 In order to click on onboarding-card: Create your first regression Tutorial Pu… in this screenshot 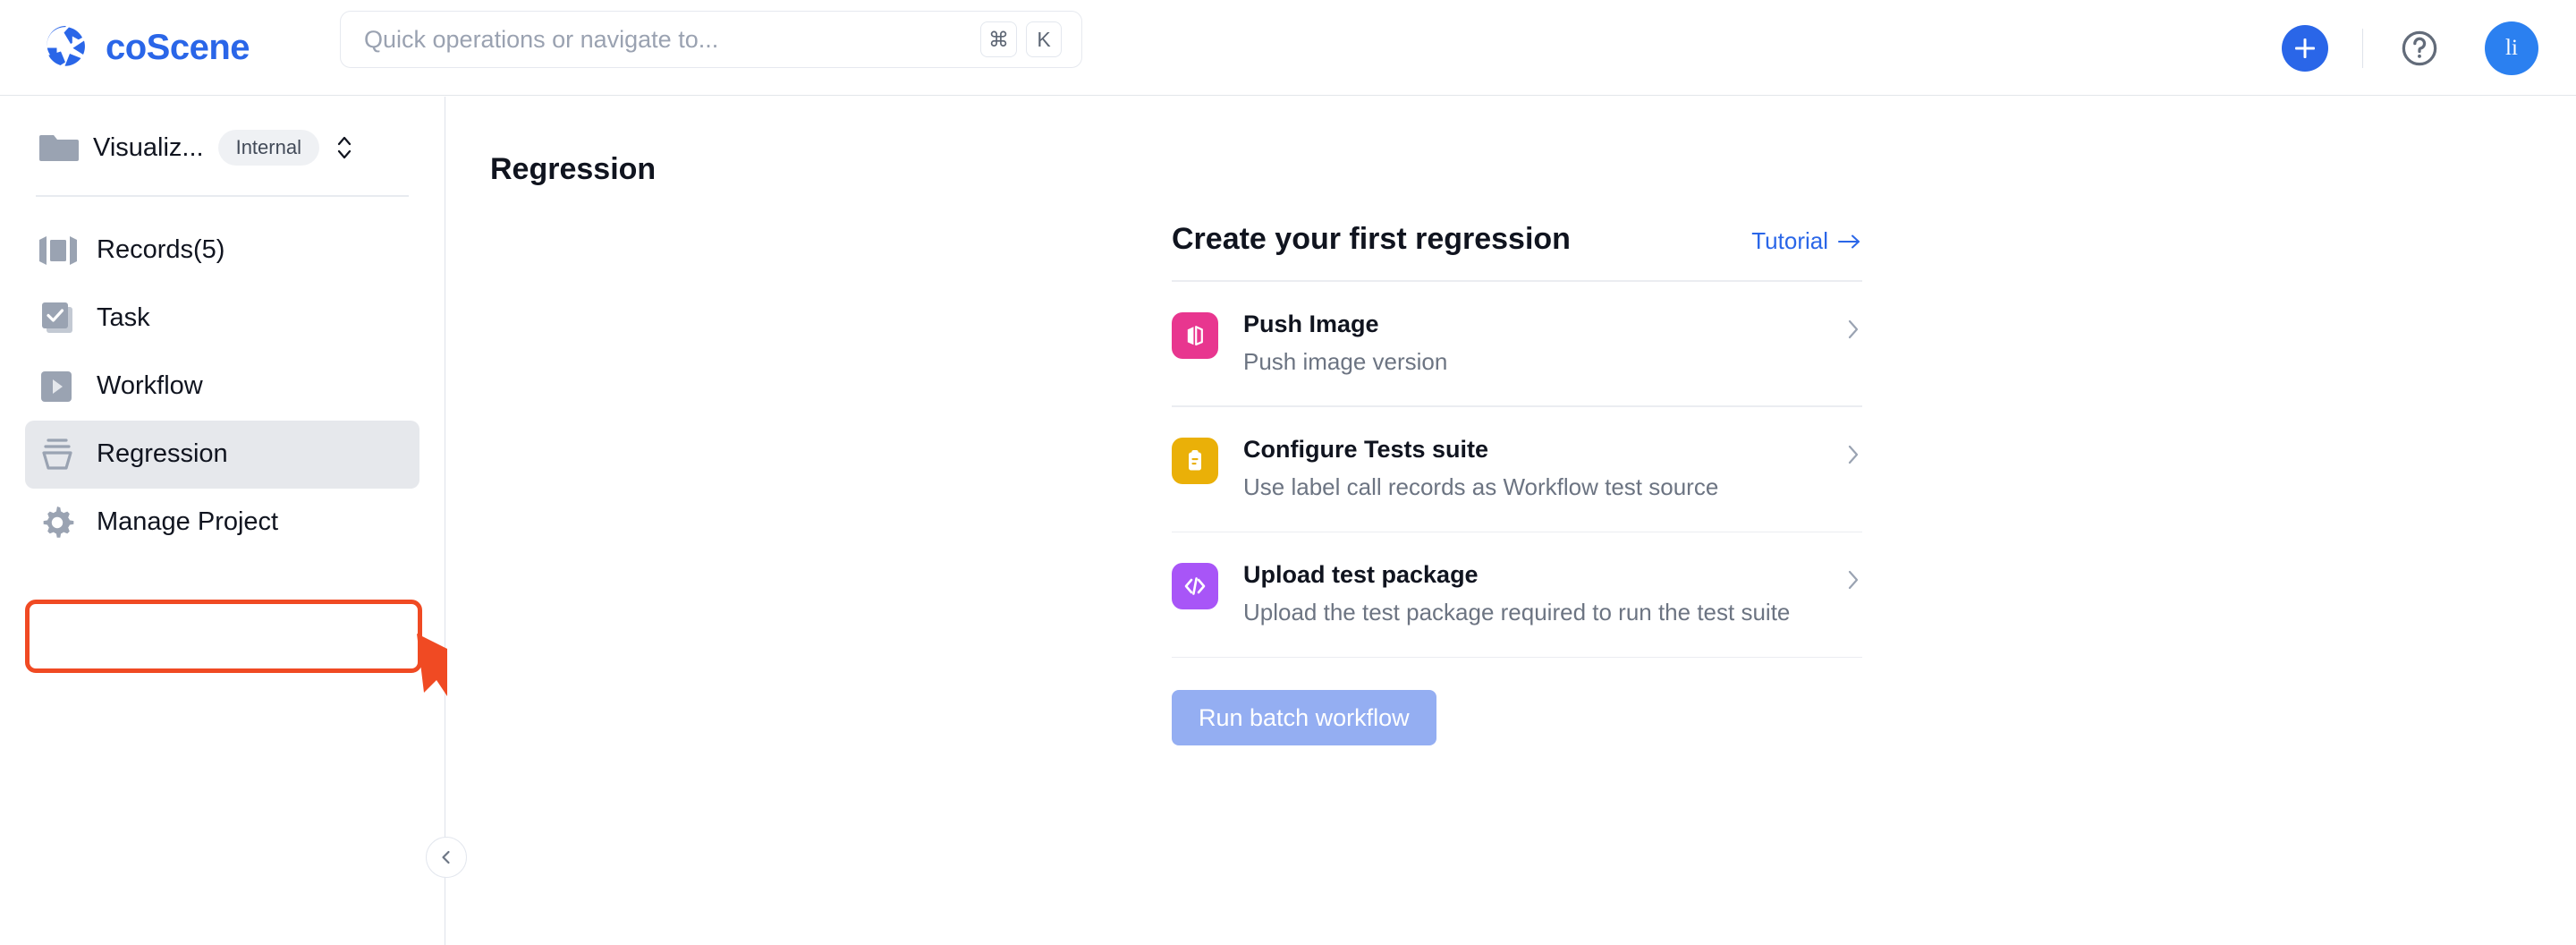, I will do `click(1517, 484)`.